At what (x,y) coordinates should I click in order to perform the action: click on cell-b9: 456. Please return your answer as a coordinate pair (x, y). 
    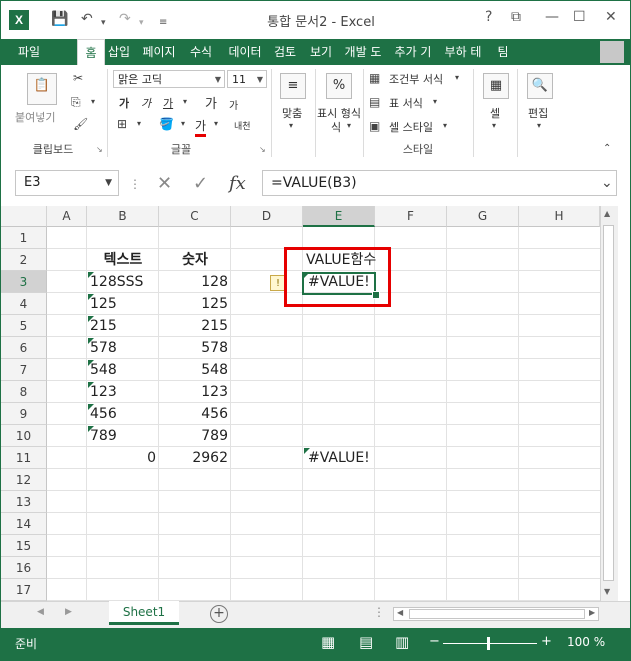
    Looking at the image, I should click on (123, 414).